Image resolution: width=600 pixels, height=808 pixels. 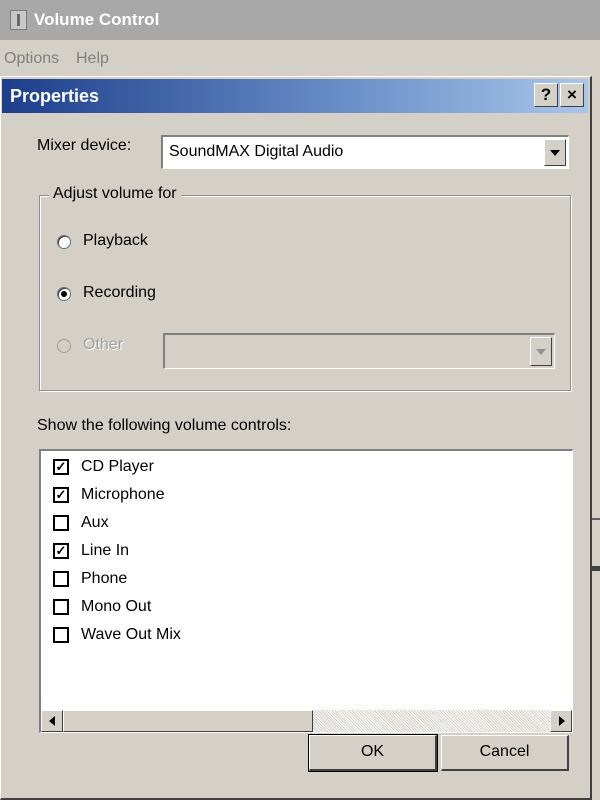 What do you see at coordinates (365, 152) in the screenshot?
I see `mixer-device-select: SoundMAX Digital Audio` at bounding box center [365, 152].